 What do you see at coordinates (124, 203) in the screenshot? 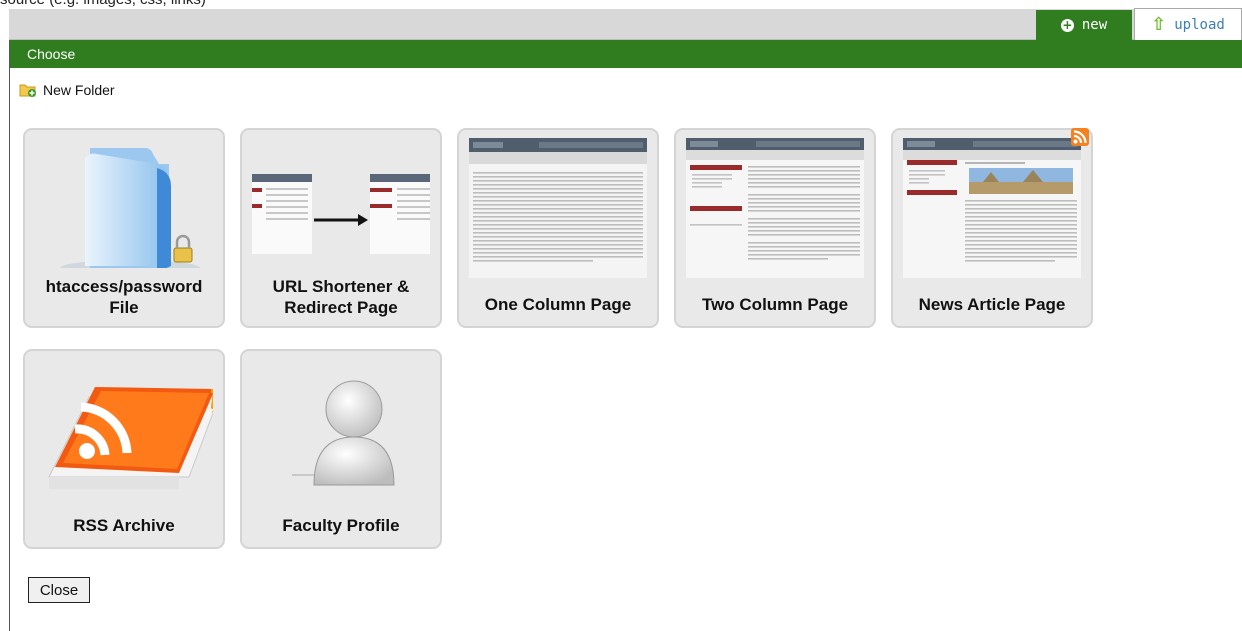
I see `folder-lock-icon` at bounding box center [124, 203].